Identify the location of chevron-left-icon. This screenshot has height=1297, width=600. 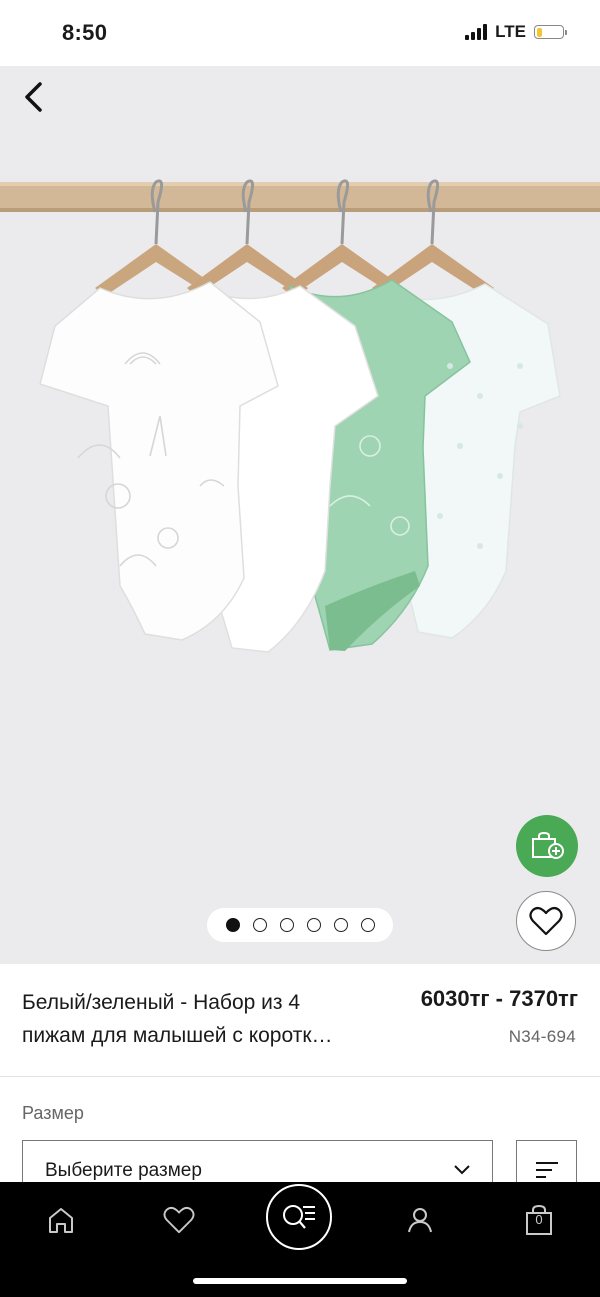
(33, 97).